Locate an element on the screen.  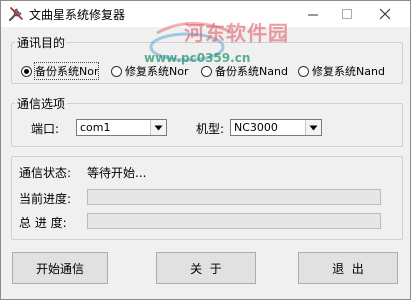
exit-button: 退 出 is located at coordinates (348, 268).